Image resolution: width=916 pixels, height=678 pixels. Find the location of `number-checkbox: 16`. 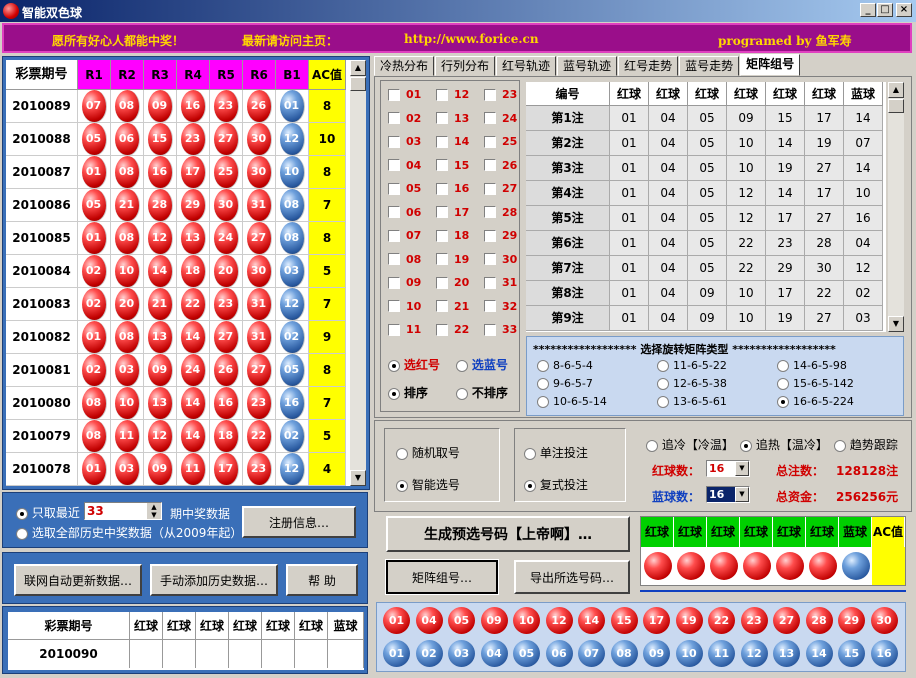

number-checkbox: 16 is located at coordinates (452, 188).